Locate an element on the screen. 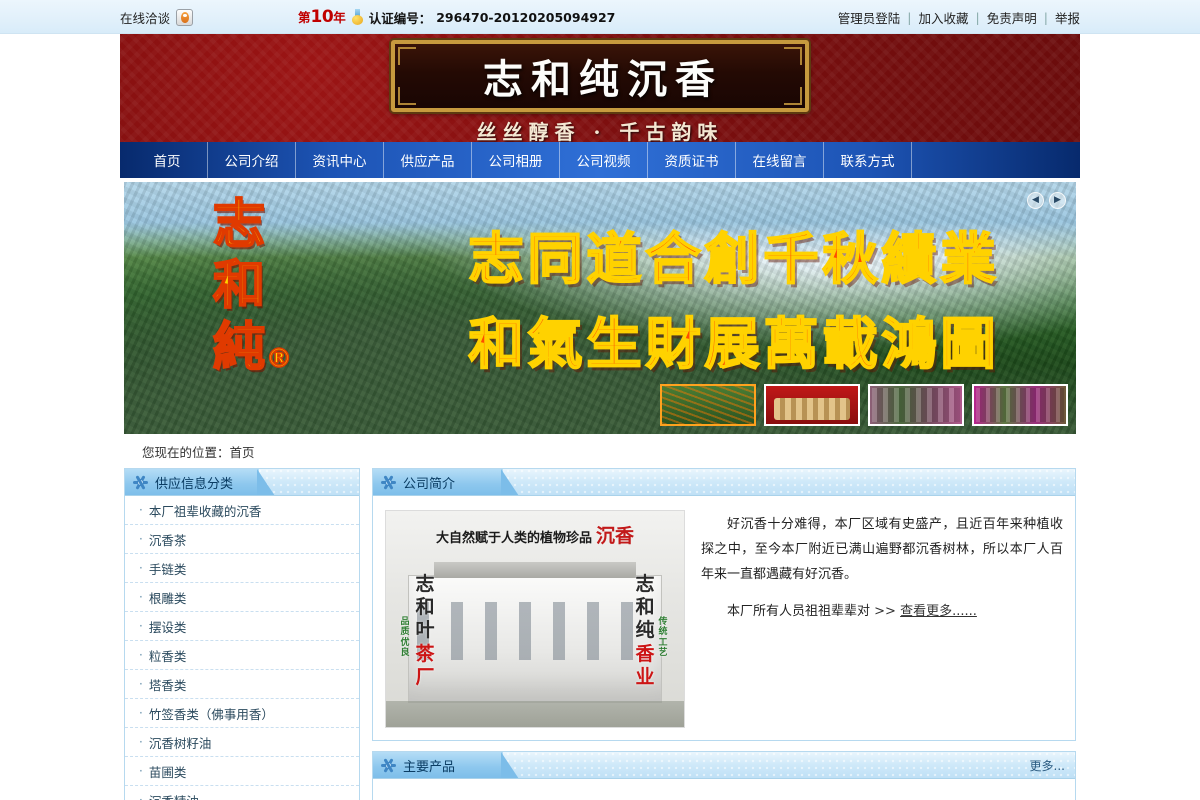 Image resolution: width=1200 pixels, height=800 pixels. top-links: 管理员登陆 | 加入收藏 | 免责声明 | 举报 is located at coordinates (959, 17).